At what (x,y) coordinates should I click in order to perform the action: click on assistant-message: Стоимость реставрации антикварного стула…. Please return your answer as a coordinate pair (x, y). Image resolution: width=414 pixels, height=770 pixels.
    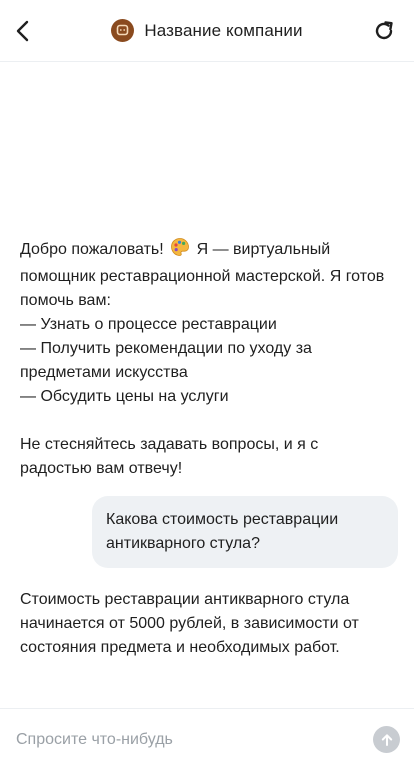
    Looking at the image, I should click on (189, 623).